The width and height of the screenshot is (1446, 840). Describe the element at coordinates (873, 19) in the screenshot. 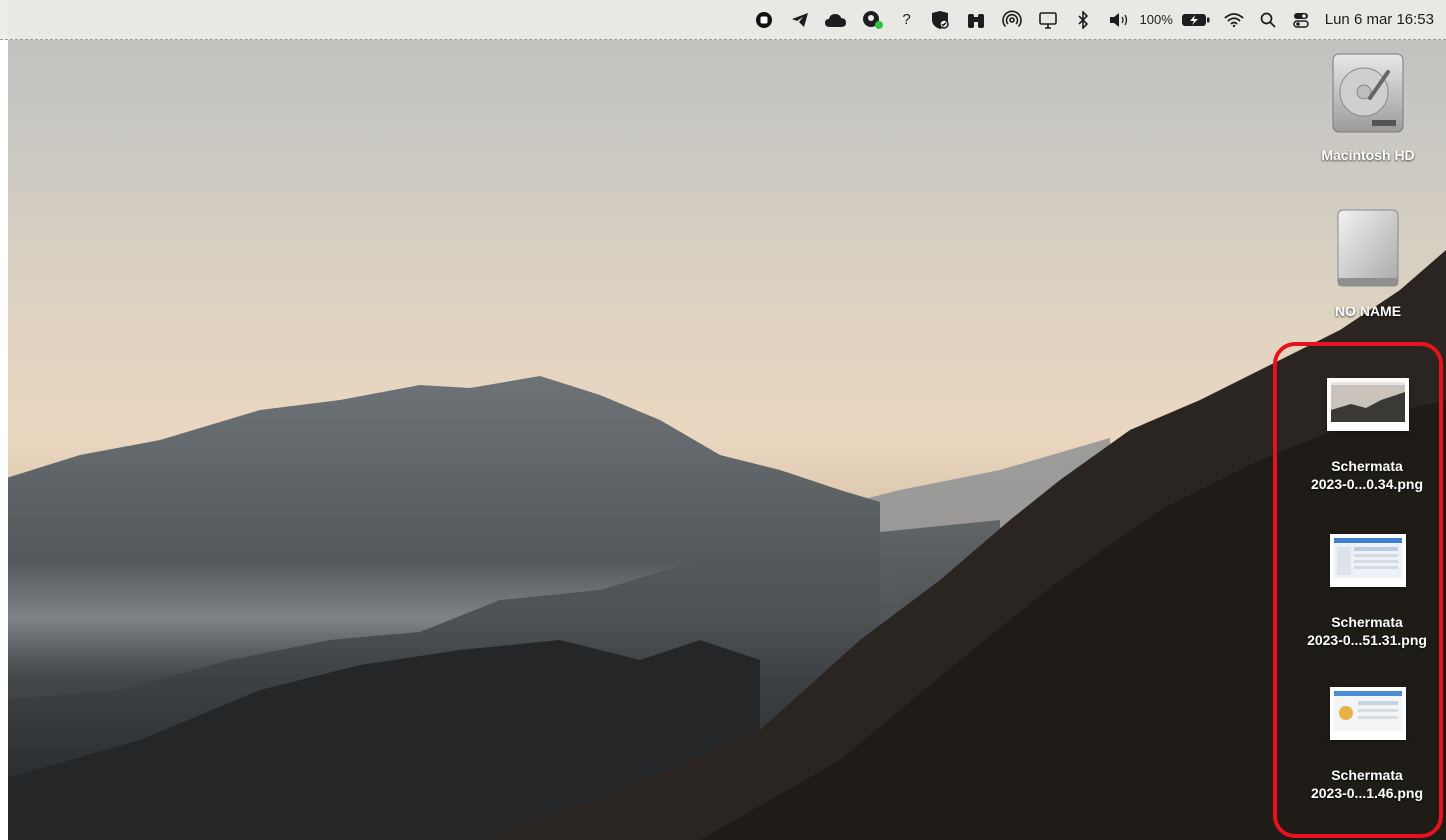

I see `vpn-status-icon` at that location.